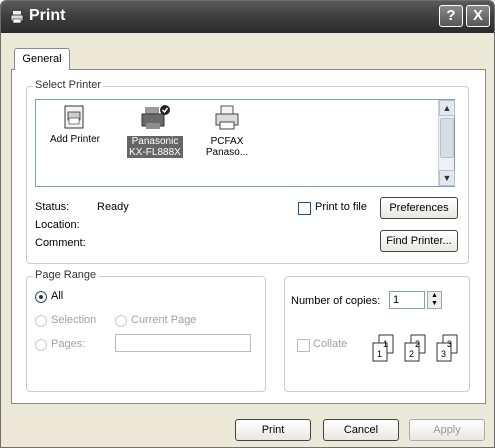 This screenshot has height=448, width=495. Describe the element at coordinates (183, 343) in the screenshot. I see `pages-input` at that location.